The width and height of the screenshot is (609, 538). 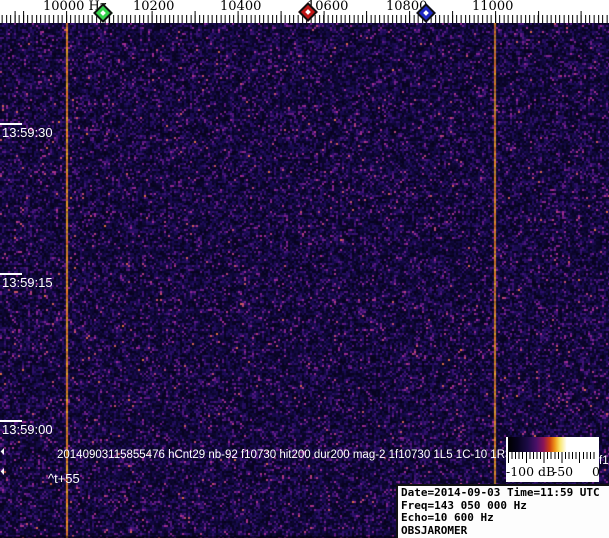 I want to click on time-label: 13:59:30, so click(x=27, y=132).